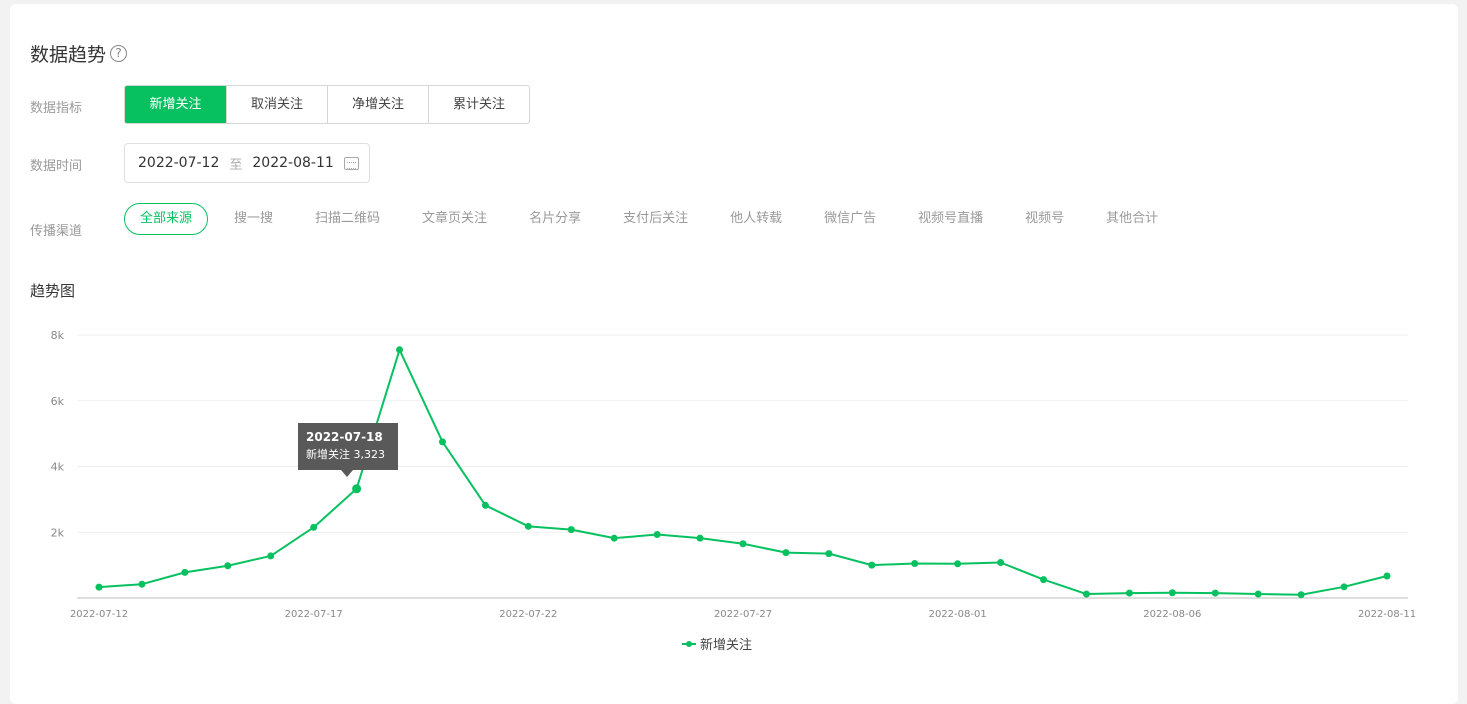  Describe the element at coordinates (58, 532) in the screenshot. I see `y-tick-label: 2k` at that location.